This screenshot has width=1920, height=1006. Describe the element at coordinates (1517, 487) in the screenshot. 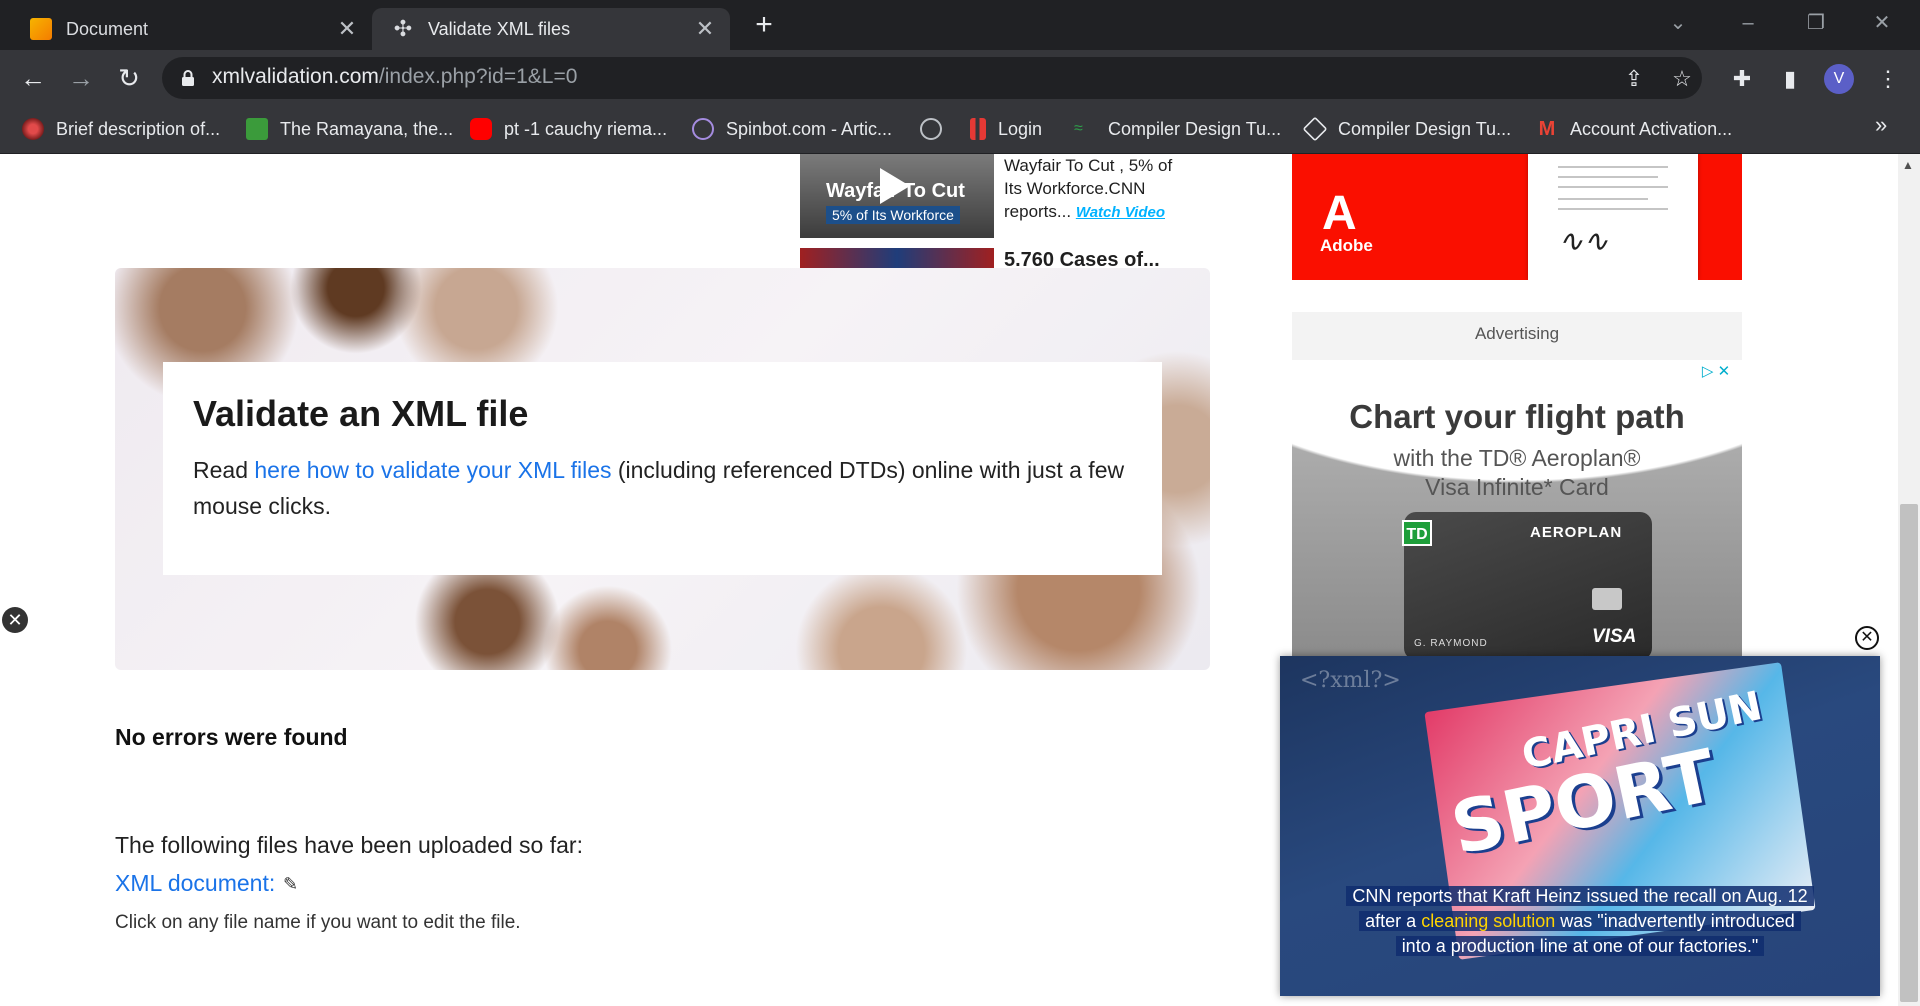

I see `ad-subheadline-line-2: Visa Infinite* Card` at that location.